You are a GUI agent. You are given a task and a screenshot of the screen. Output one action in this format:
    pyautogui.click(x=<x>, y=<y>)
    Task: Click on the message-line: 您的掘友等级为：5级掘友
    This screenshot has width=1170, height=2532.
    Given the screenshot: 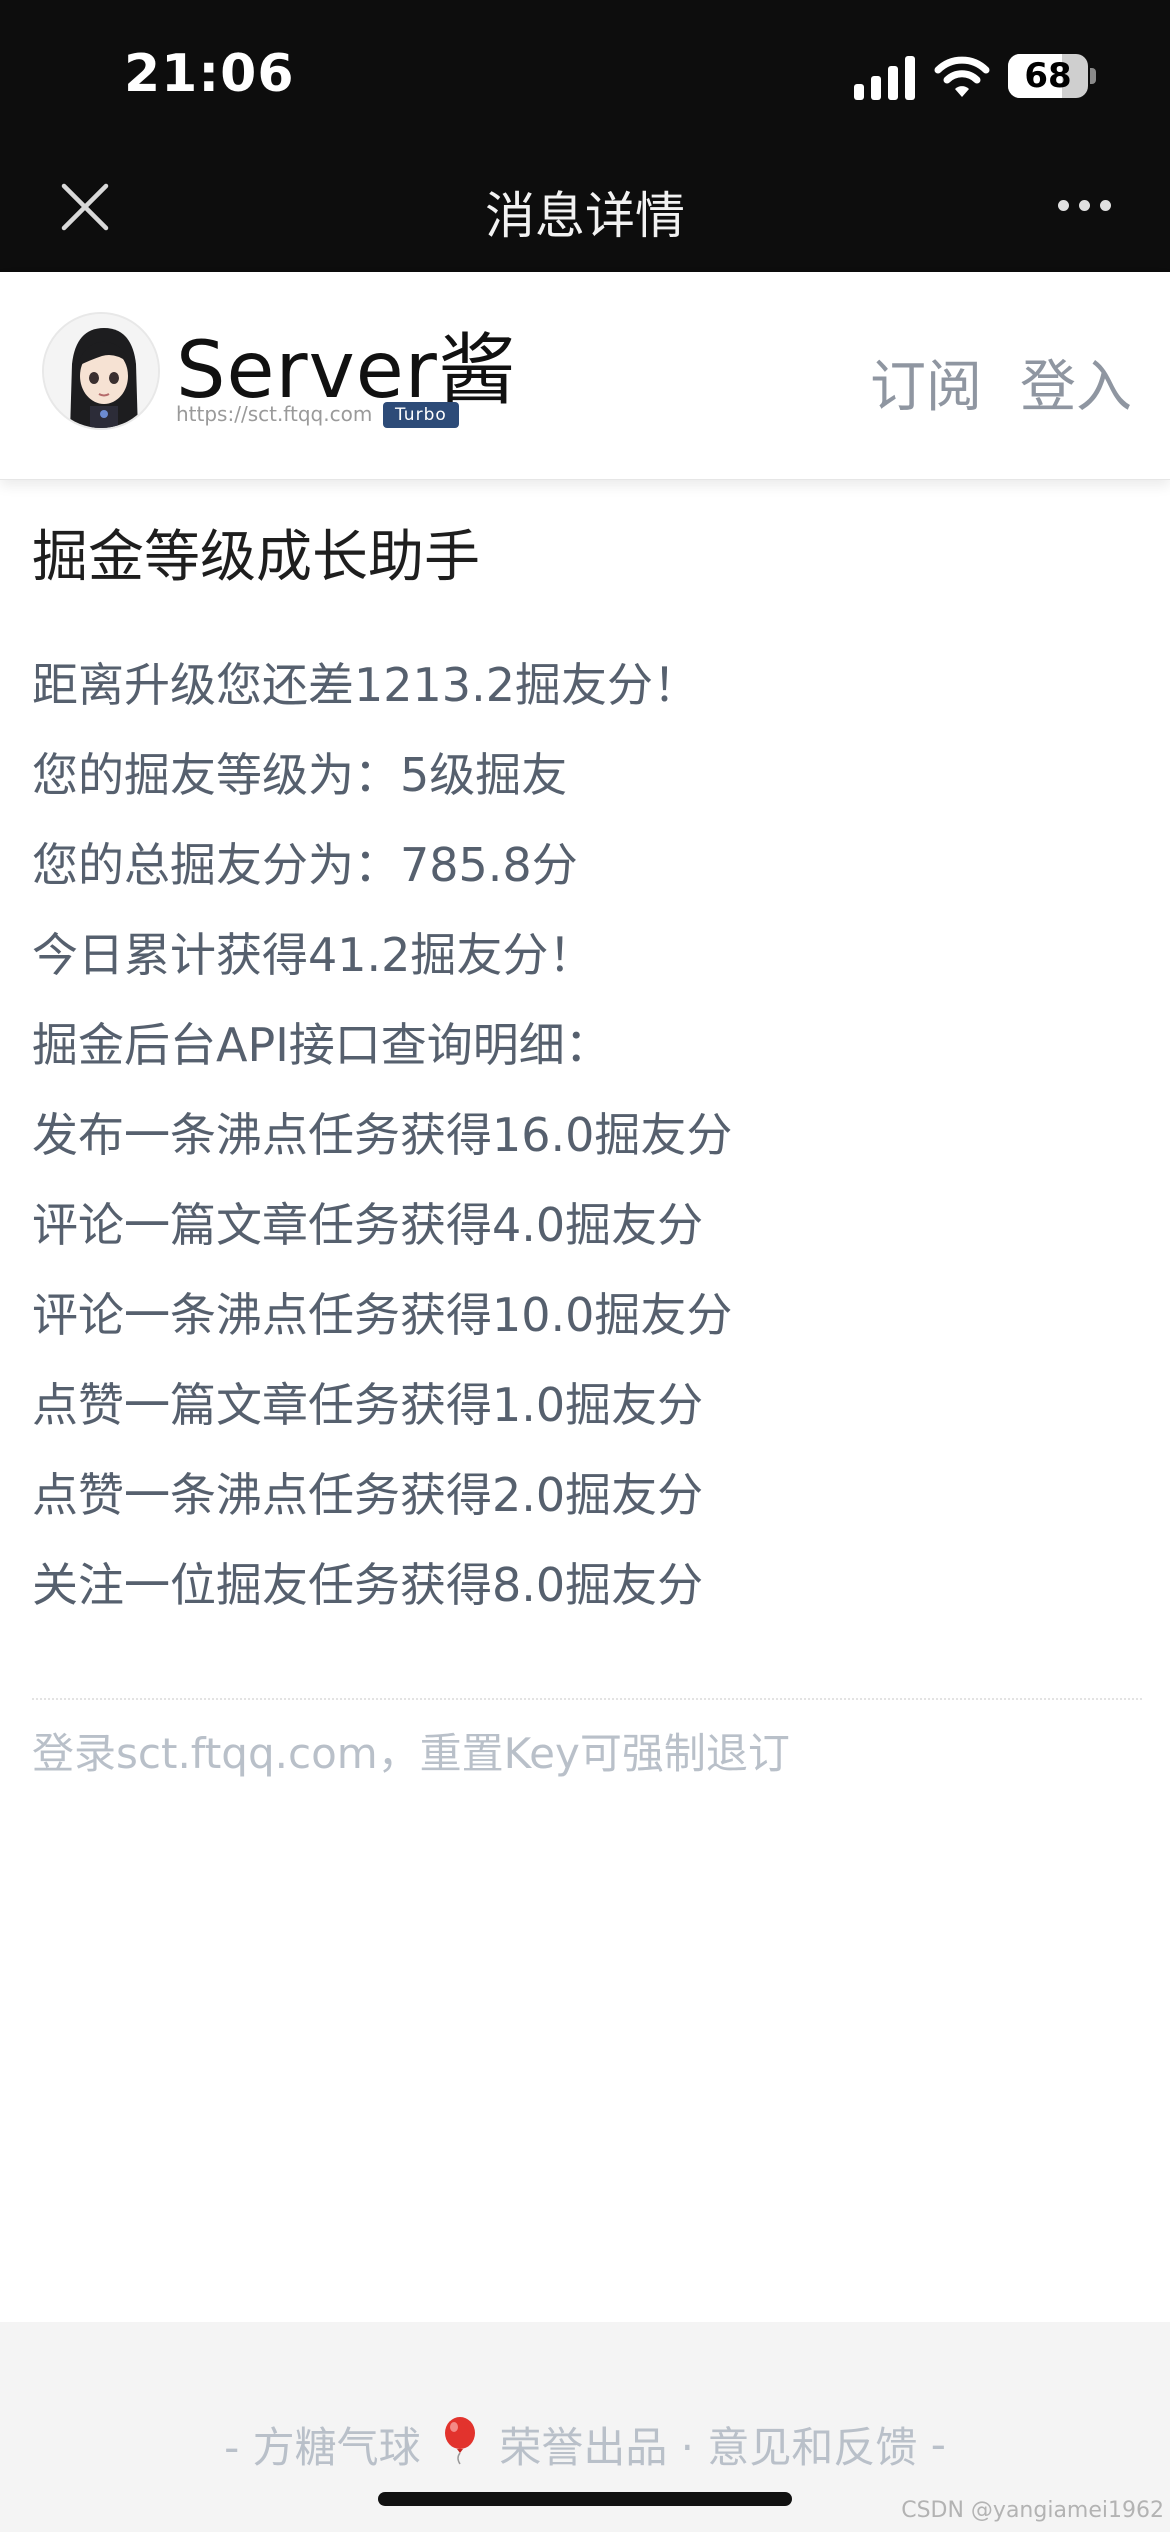 What is the action you would take?
    pyautogui.click(x=300, y=775)
    